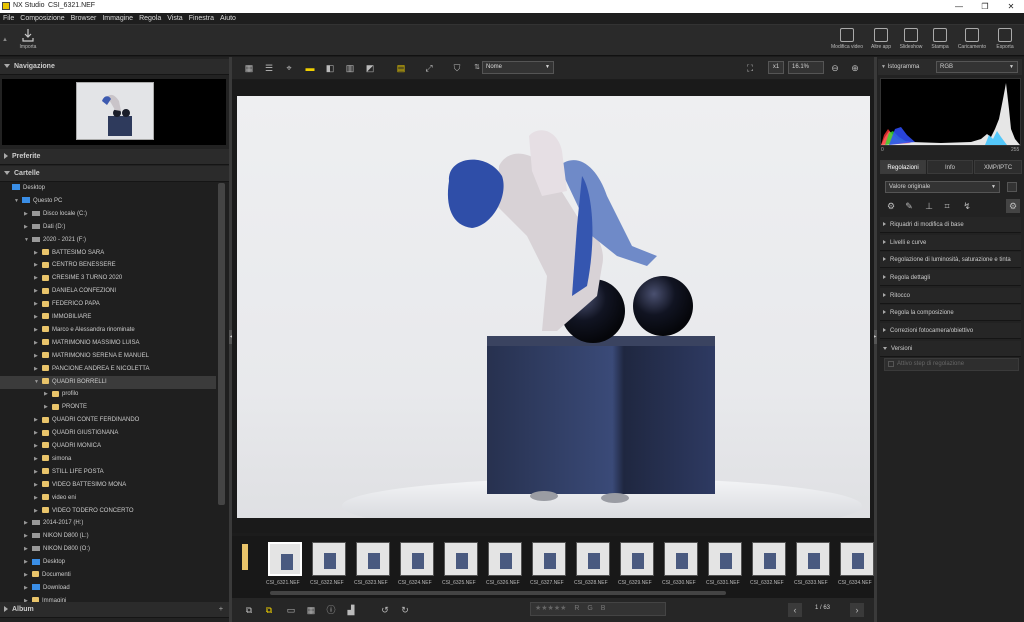  I want to click on rotate-left-icon: ↺, so click(385, 610).